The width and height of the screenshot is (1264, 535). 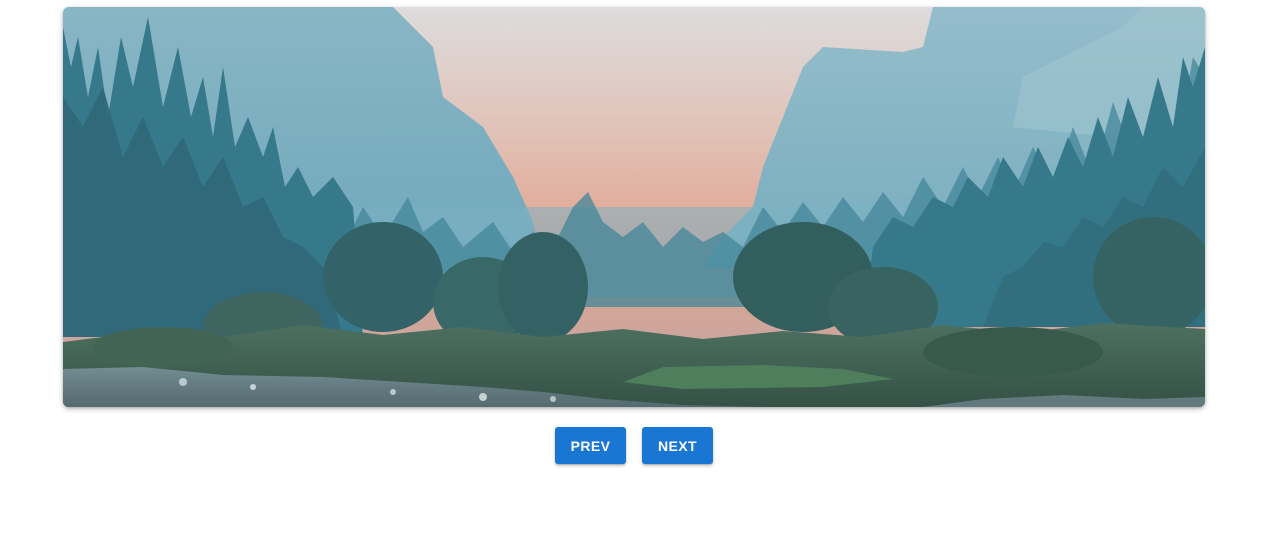 What do you see at coordinates (590, 445) in the screenshot?
I see `prev-button: PREV` at bounding box center [590, 445].